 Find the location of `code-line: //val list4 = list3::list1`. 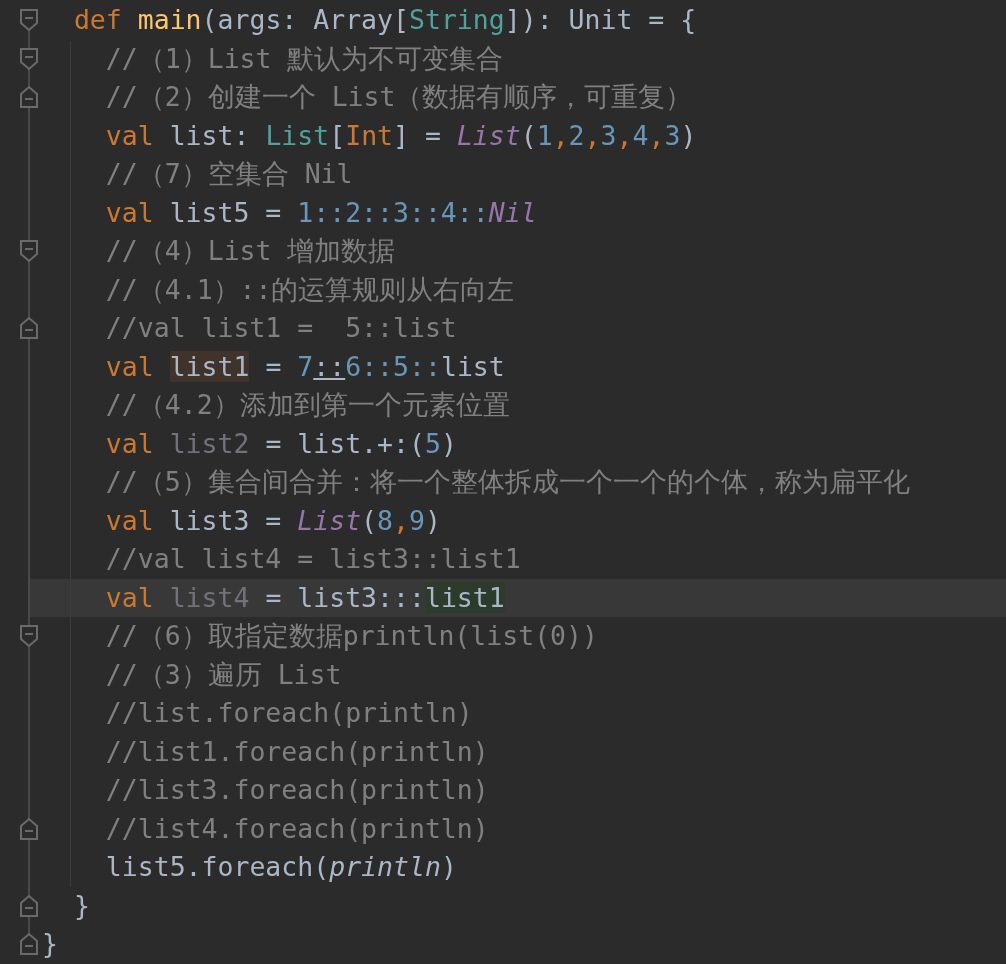

code-line: //val list4 = list3::list1 is located at coordinates (313, 559).